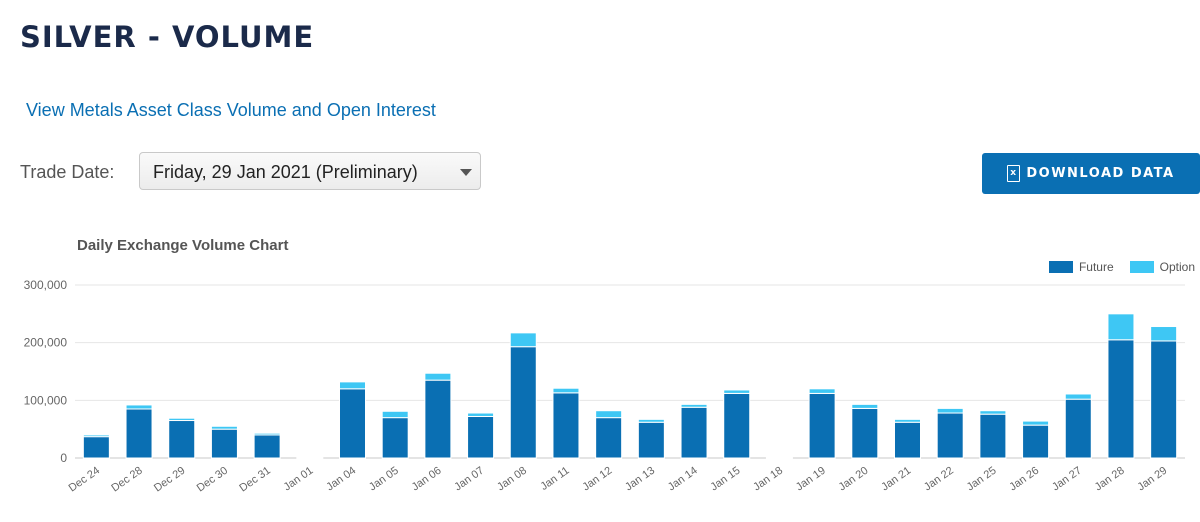  What do you see at coordinates (169, 480) in the screenshot?
I see `x-tick-label: Dec 29` at bounding box center [169, 480].